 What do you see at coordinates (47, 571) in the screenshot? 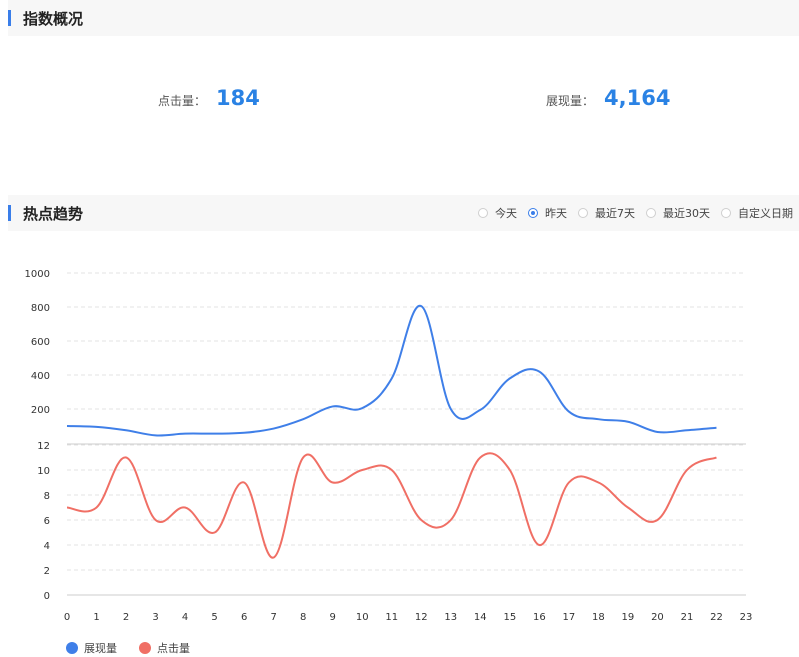
I see `y-tick-label-bottom: 2` at bounding box center [47, 571].